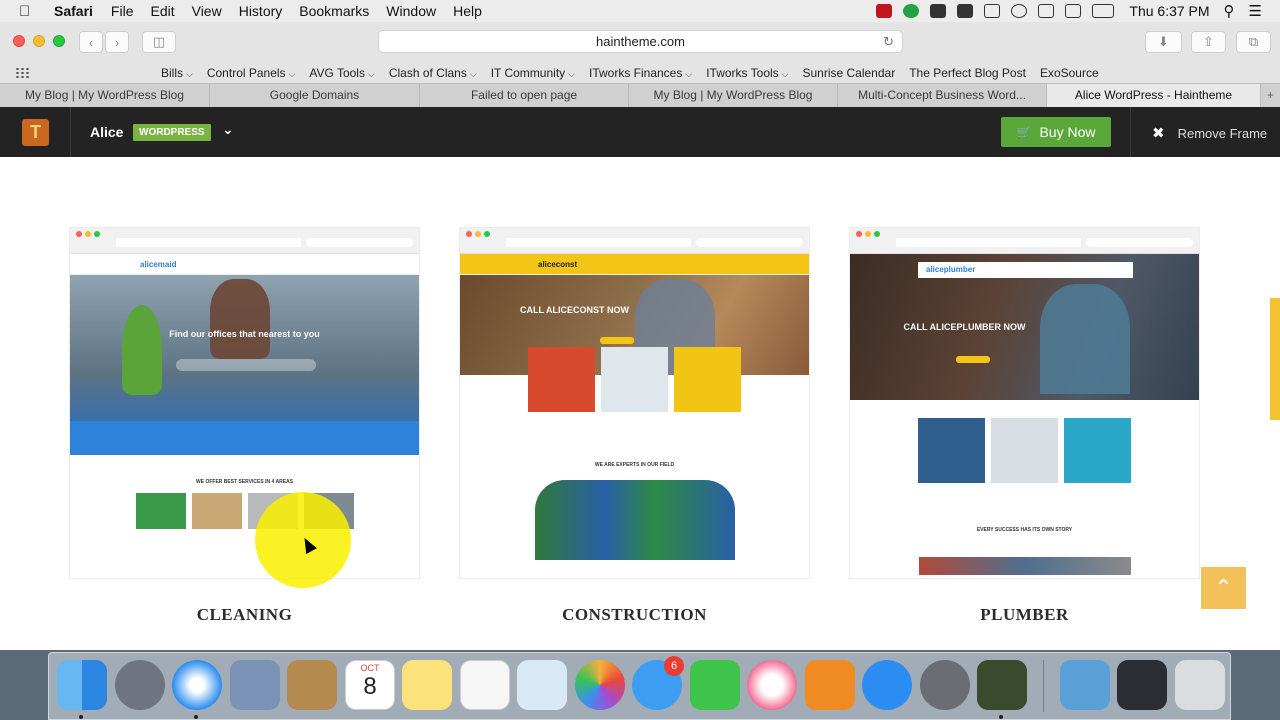  I want to click on divider, so click(1130, 132).